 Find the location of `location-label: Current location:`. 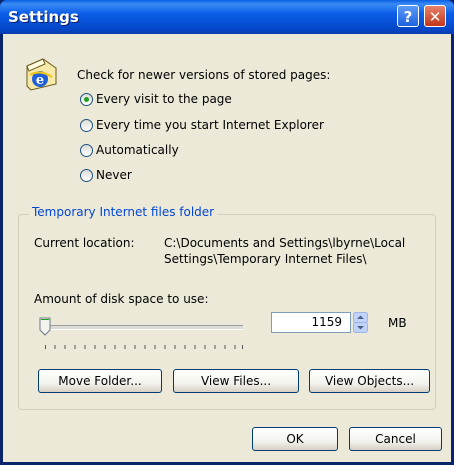

location-label: Current location: is located at coordinates (84, 243).